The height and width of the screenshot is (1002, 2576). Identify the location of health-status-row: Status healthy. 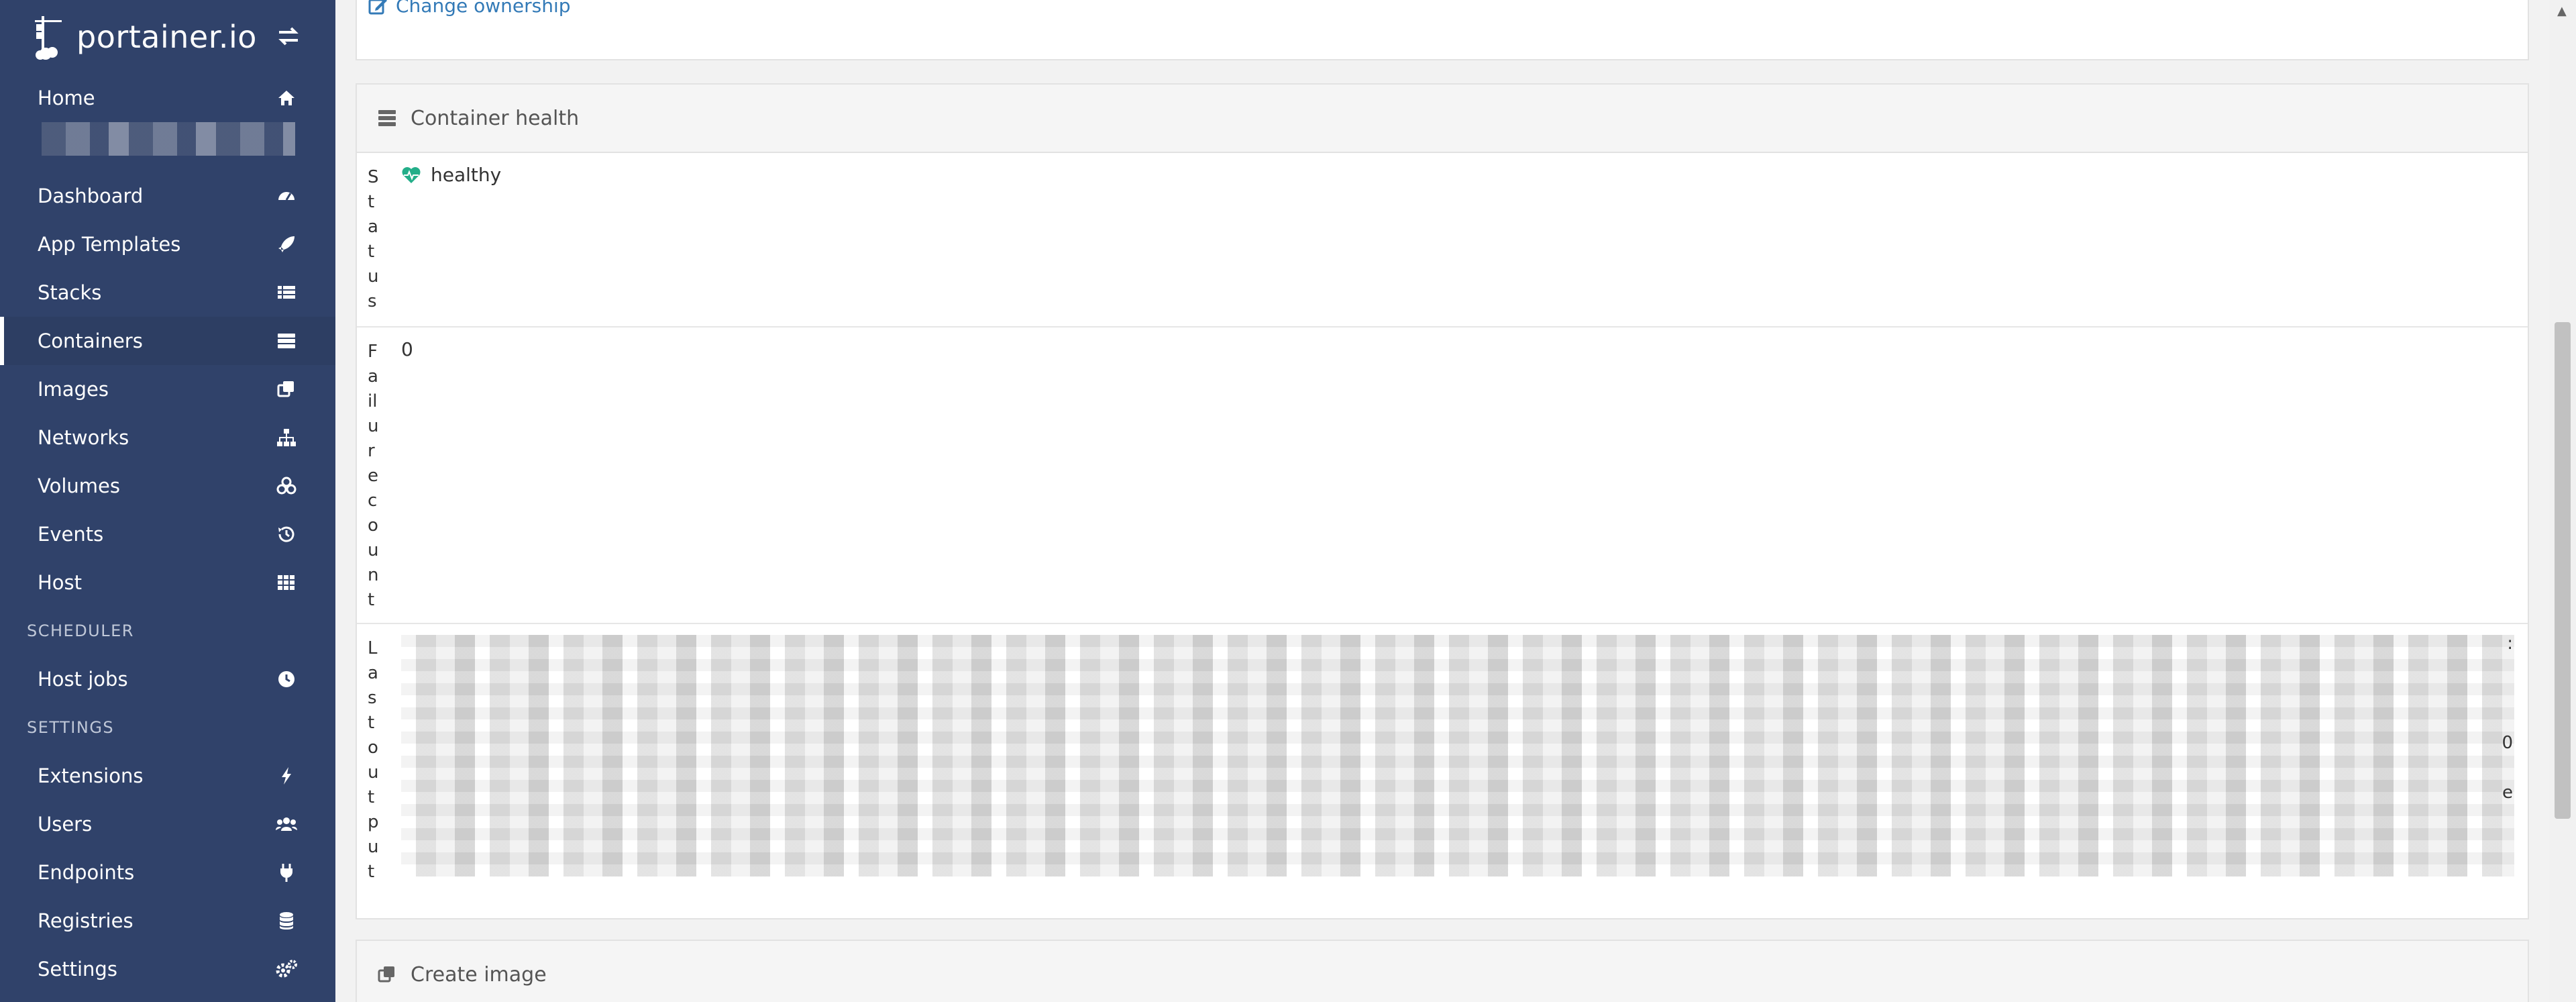
(1442, 240).